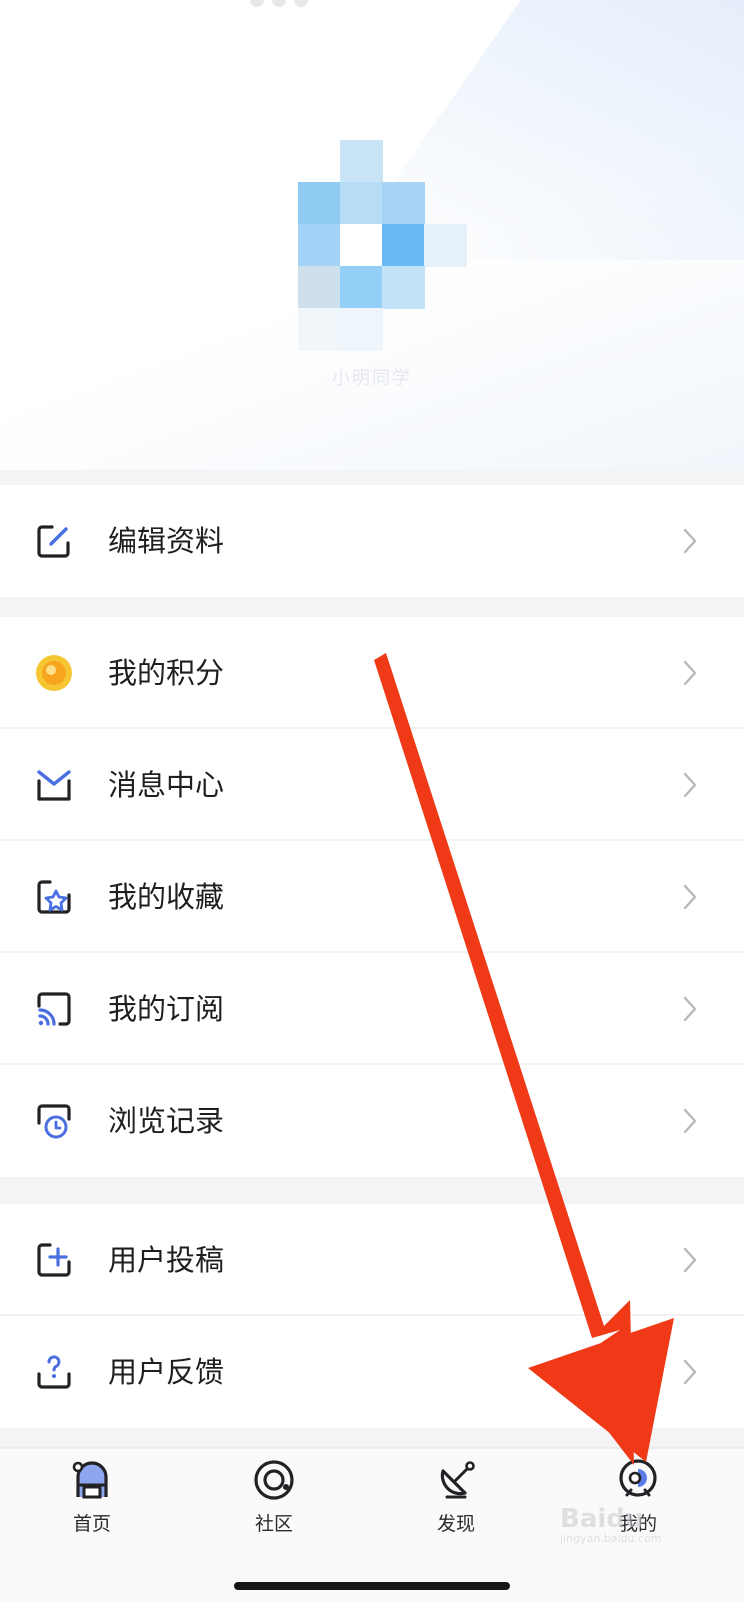 This screenshot has height=1602, width=744. I want to click on menu-item-submit-post: 用户投稿, so click(372, 1260).